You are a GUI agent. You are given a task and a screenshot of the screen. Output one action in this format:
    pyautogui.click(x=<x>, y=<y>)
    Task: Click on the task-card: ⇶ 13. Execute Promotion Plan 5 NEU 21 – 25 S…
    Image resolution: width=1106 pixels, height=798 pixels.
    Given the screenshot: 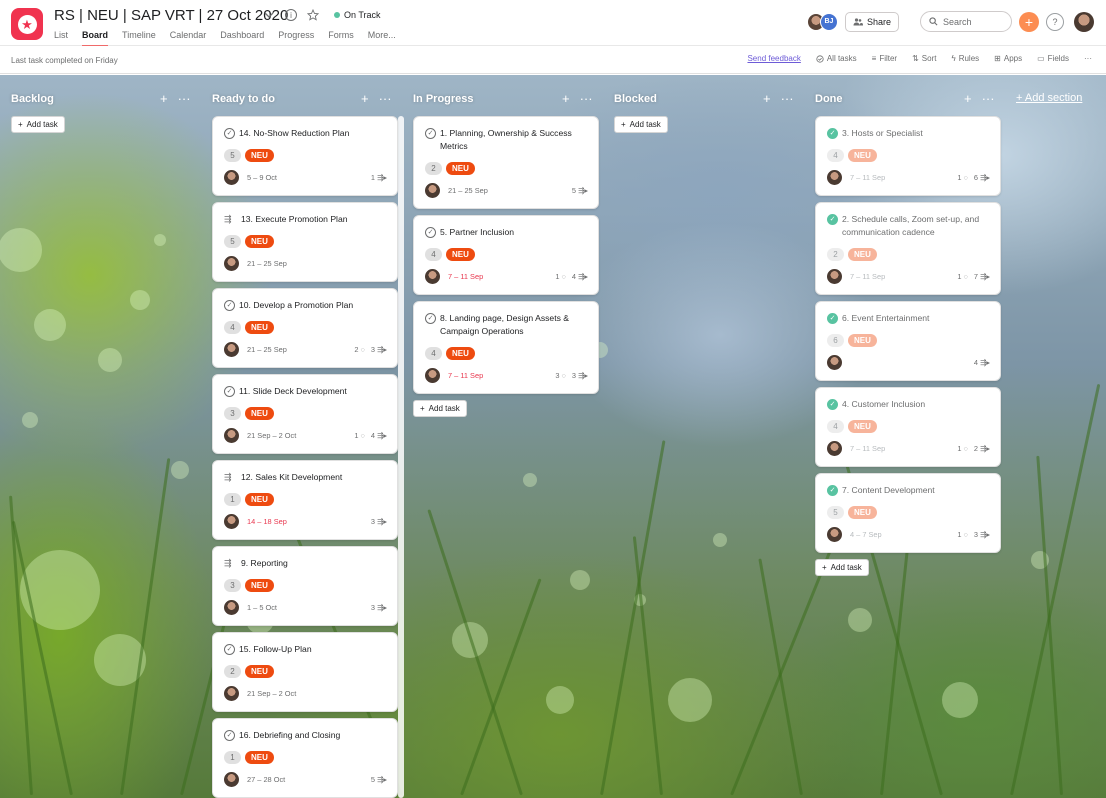 What is the action you would take?
    pyautogui.click(x=305, y=242)
    